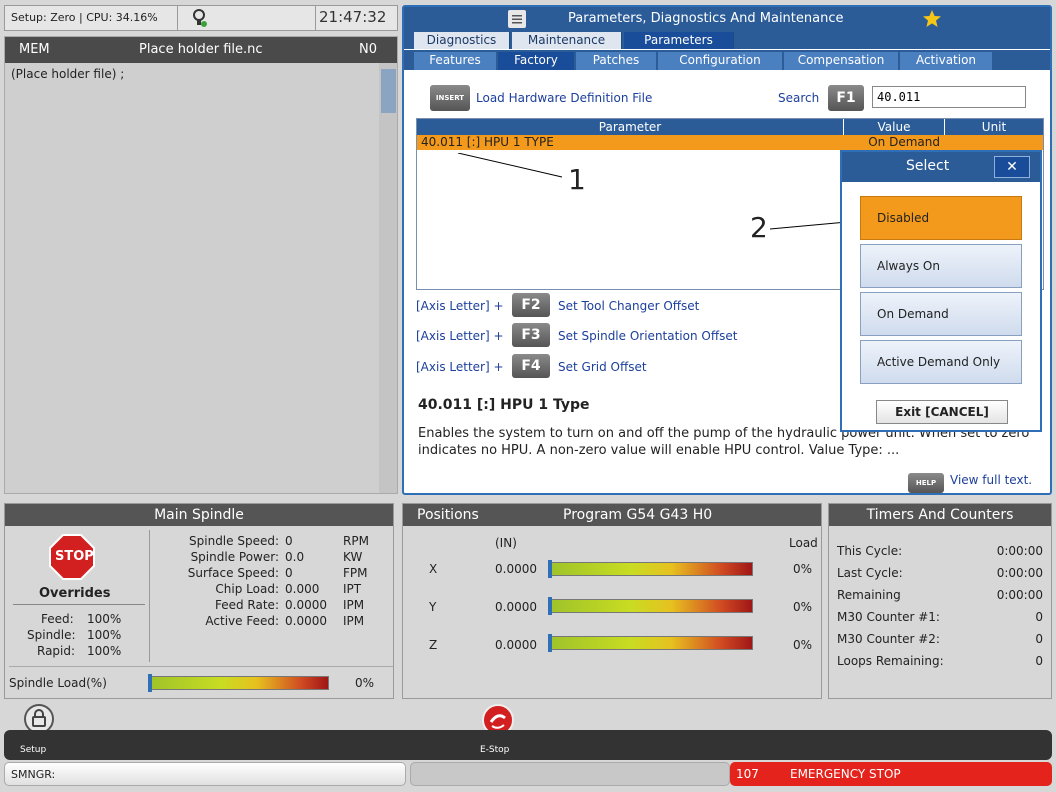 This screenshot has height=792, width=1056. What do you see at coordinates (1019, 551) in the screenshot?
I see `this-cycle-value: 0:00:00` at bounding box center [1019, 551].